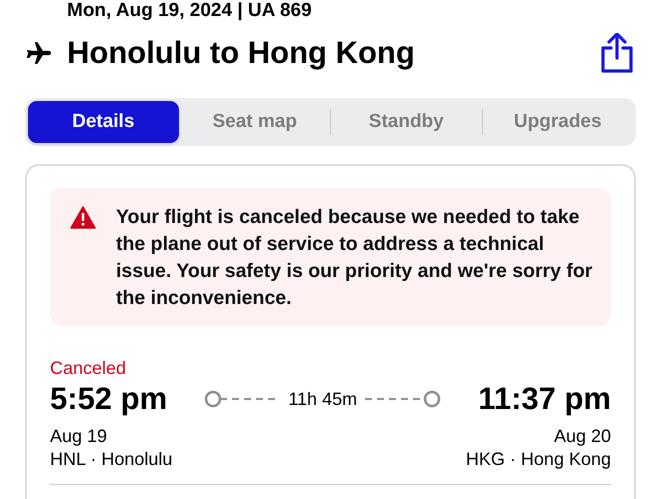 This screenshot has height=499, width=661. Describe the element at coordinates (617, 53) in the screenshot. I see `share-icon` at that location.